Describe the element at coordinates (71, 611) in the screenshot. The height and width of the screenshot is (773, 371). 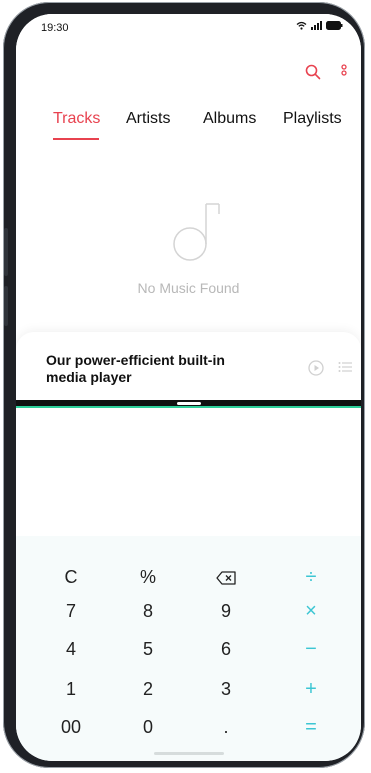
I see `key-7: 7` at that location.